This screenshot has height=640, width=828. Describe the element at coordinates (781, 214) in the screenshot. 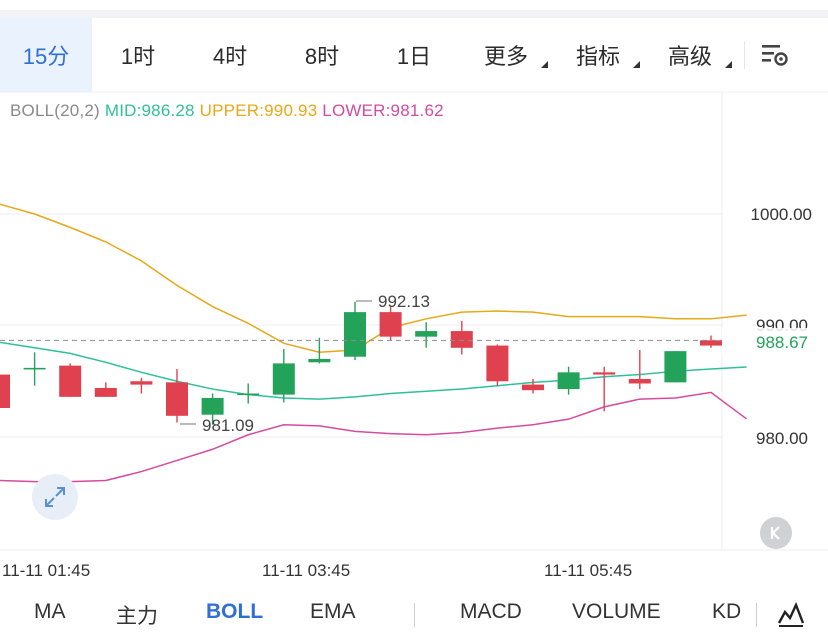

I see `price-label-1000: 1000.00` at that location.